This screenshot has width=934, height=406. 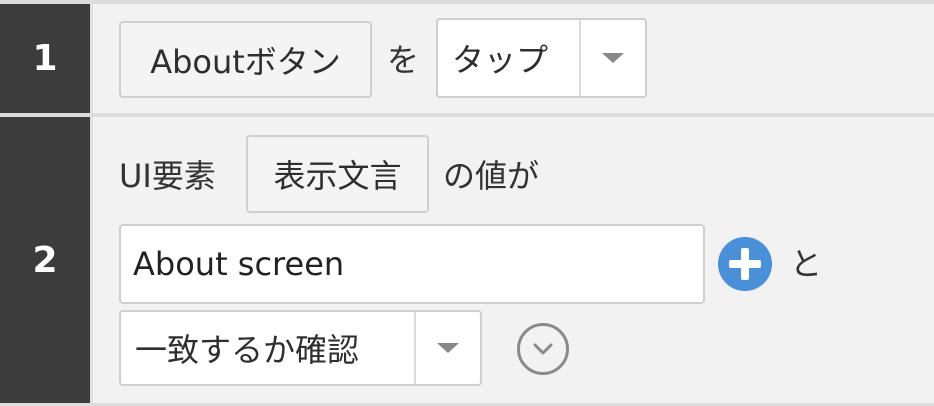 What do you see at coordinates (247, 350) in the screenshot?
I see `comparison-select-value: 一致するか確認` at bounding box center [247, 350].